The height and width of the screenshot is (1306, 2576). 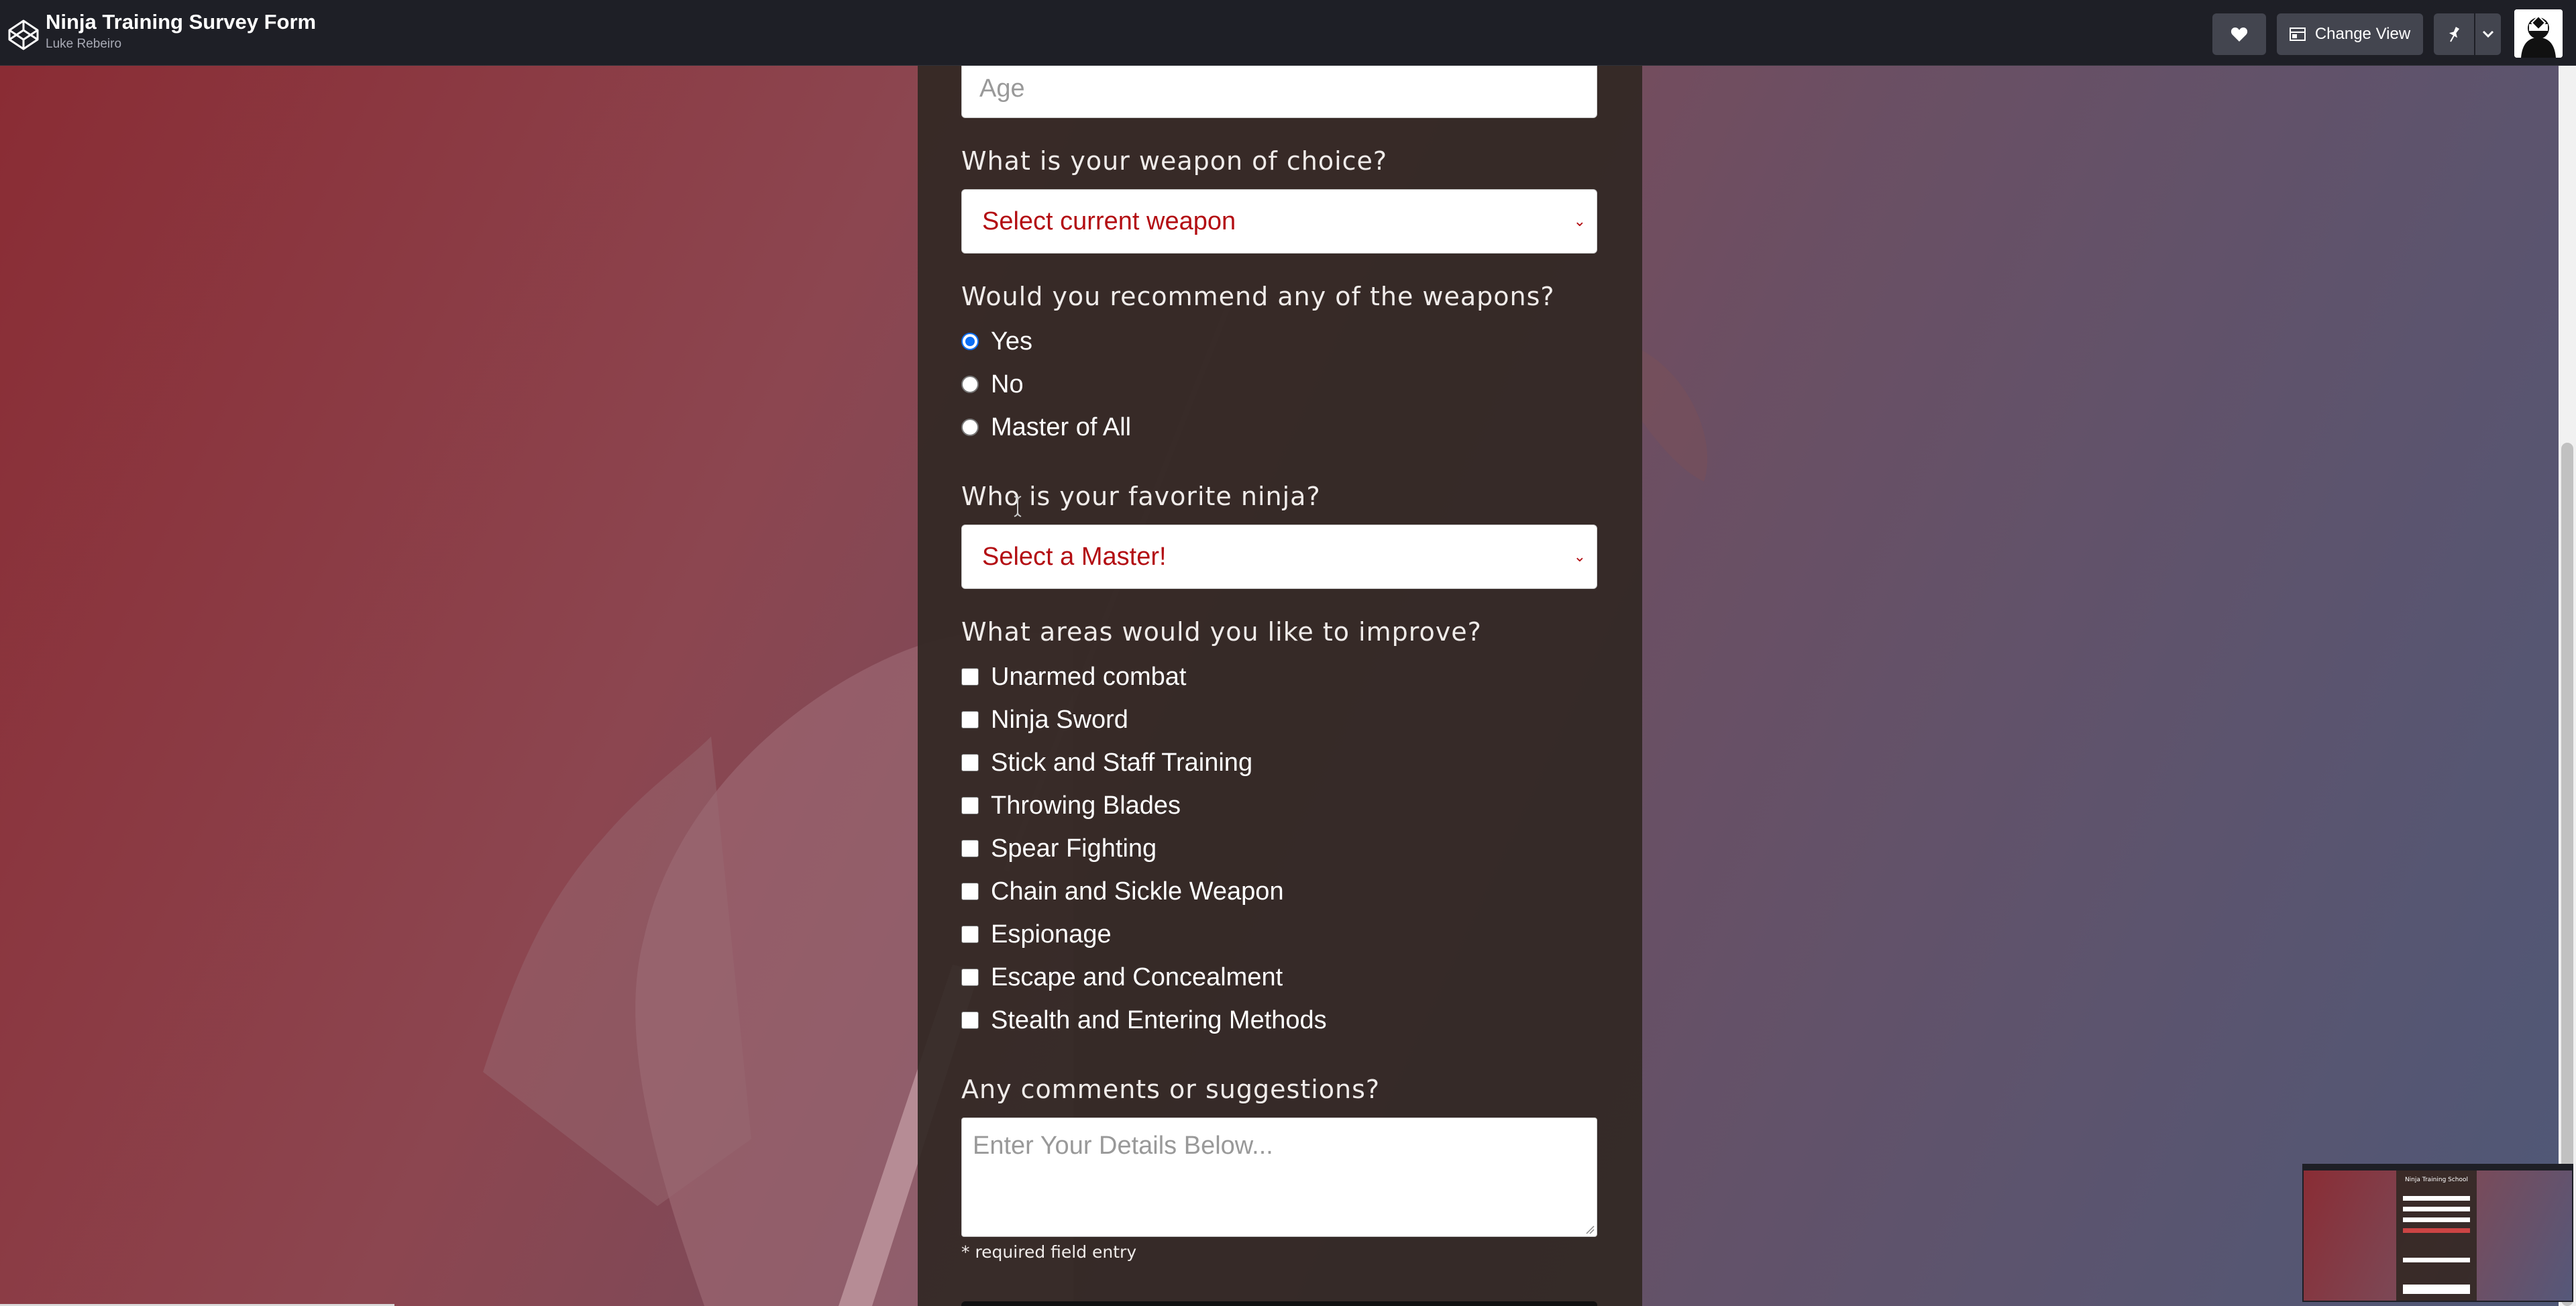 I want to click on checkbox-label: Stealth and Entering Methods, so click(x=1159, y=1019).